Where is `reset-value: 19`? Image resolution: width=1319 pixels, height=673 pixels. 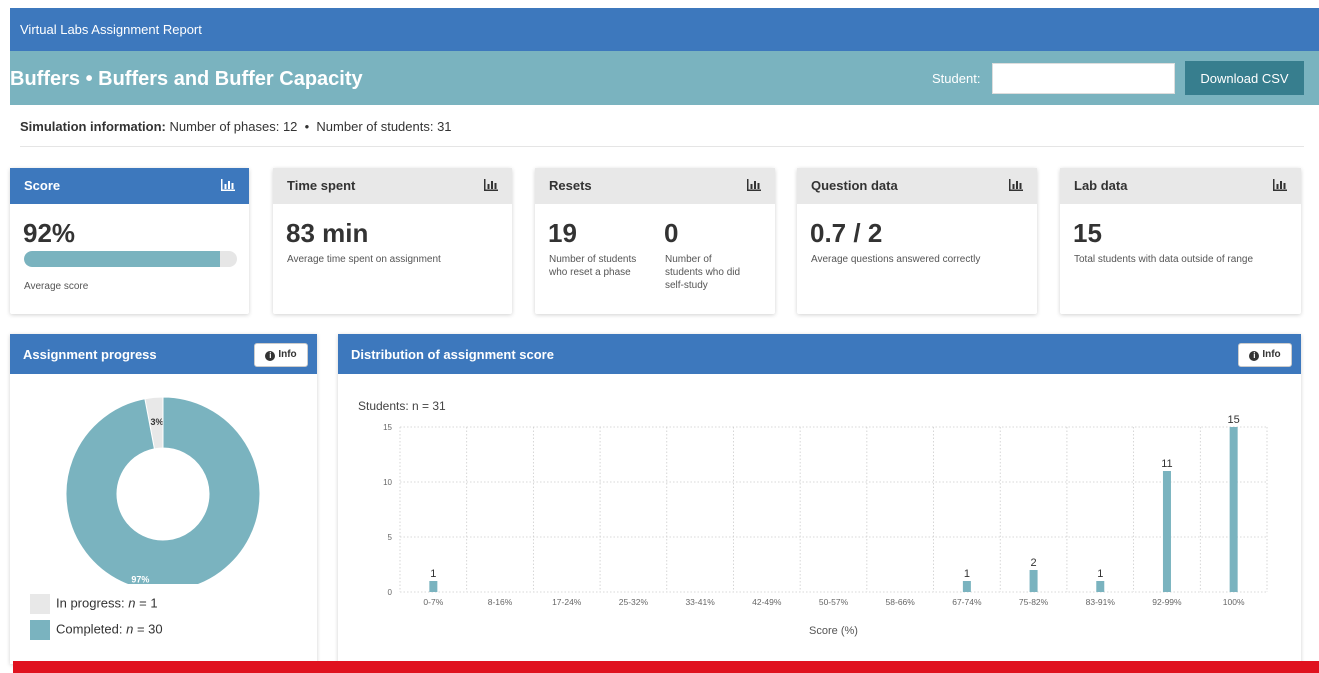
reset-value: 19 is located at coordinates (562, 233).